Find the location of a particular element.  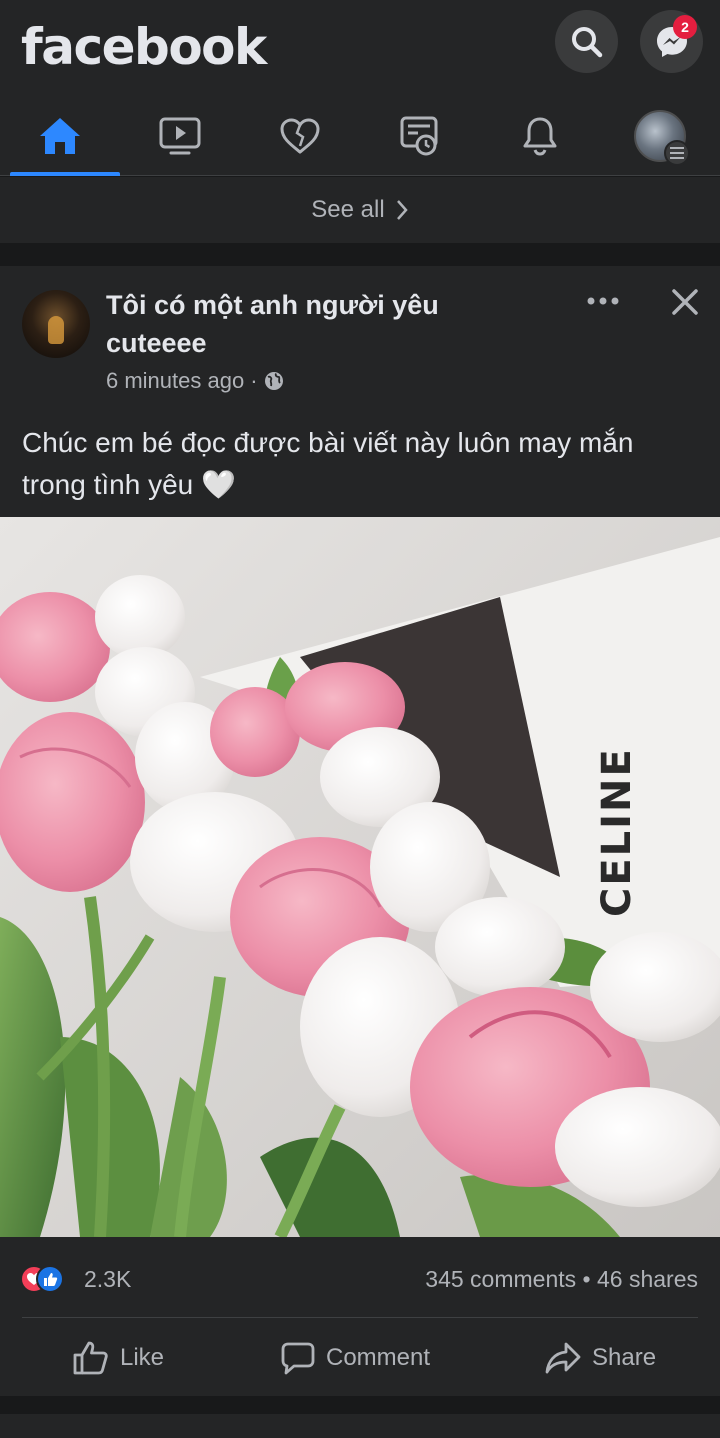

messenger-unread-badge: 2 is located at coordinates (685, 27).